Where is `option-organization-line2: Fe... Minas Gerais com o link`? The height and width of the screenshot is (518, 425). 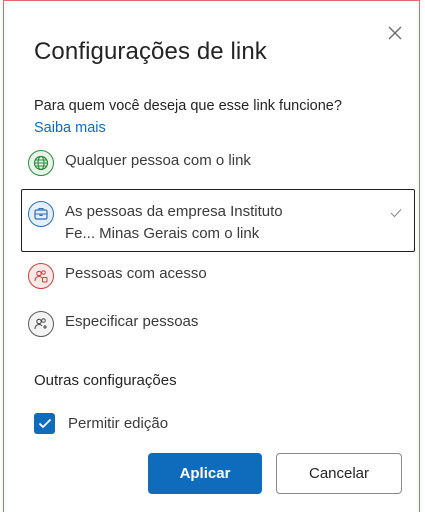 option-organization-line2: Fe... Minas Gerais com o link is located at coordinates (162, 233).